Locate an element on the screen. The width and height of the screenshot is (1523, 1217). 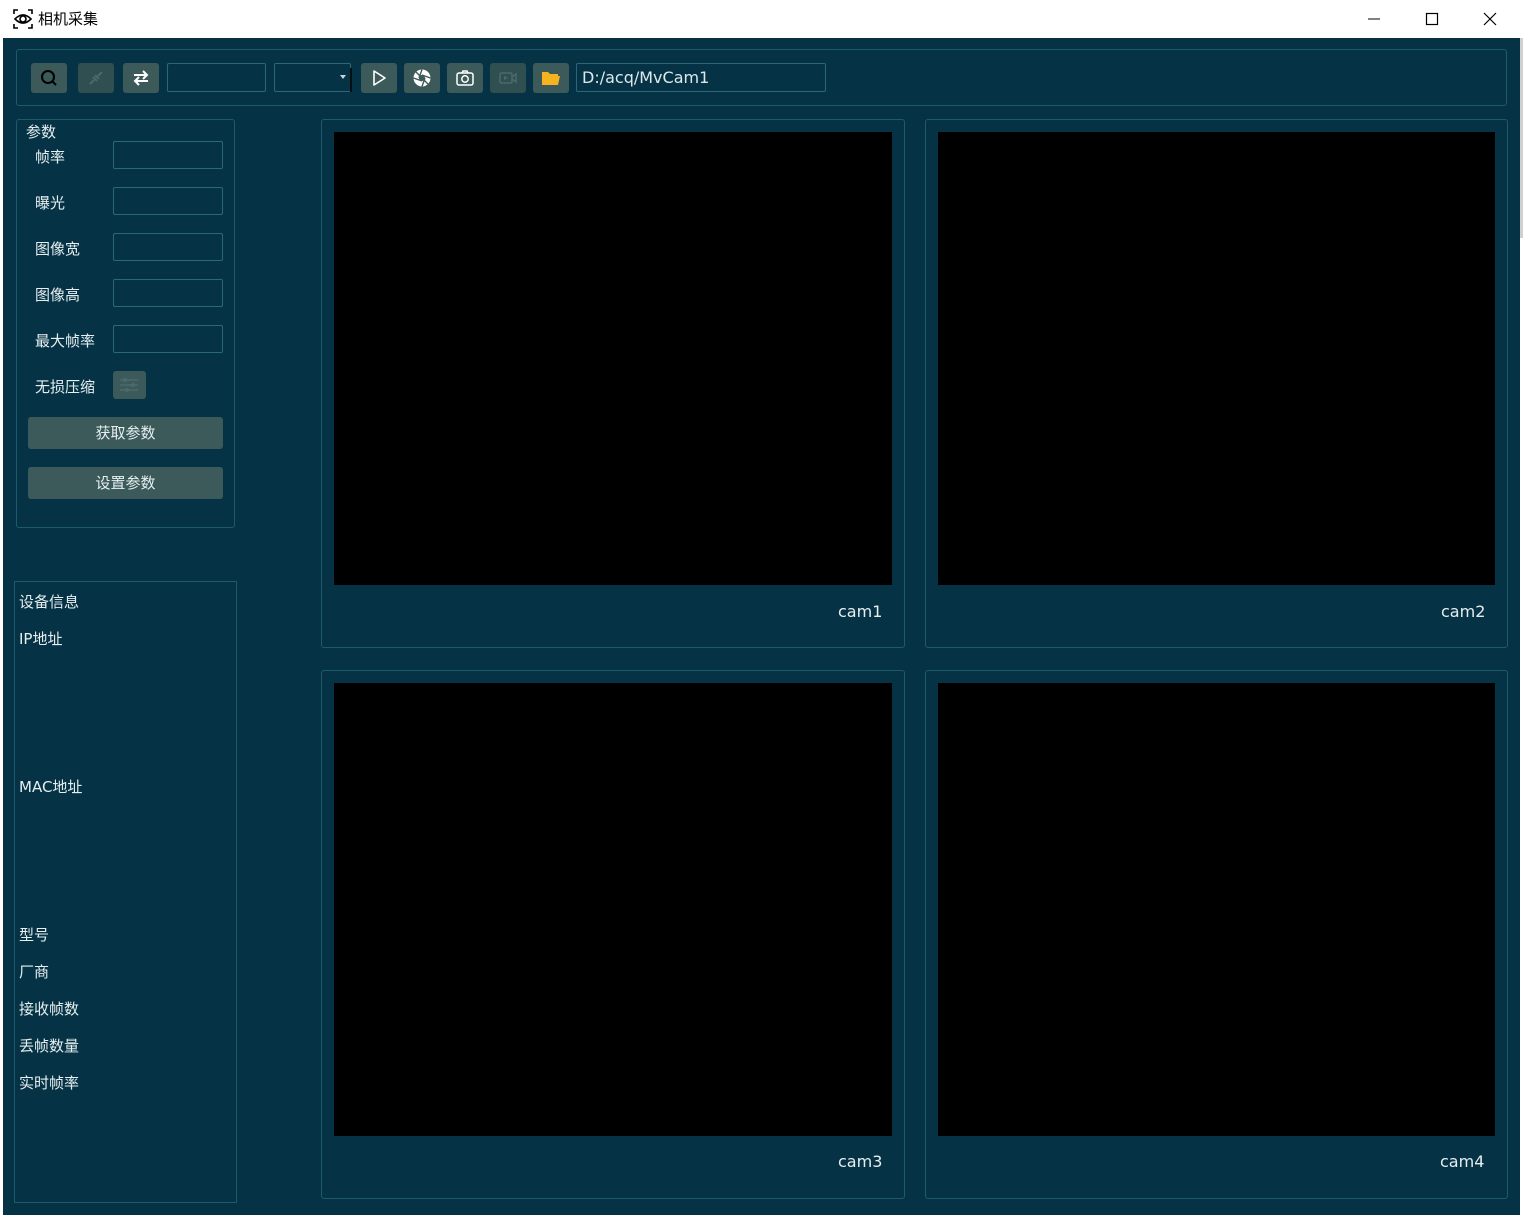
start-button is located at coordinates (379, 78).